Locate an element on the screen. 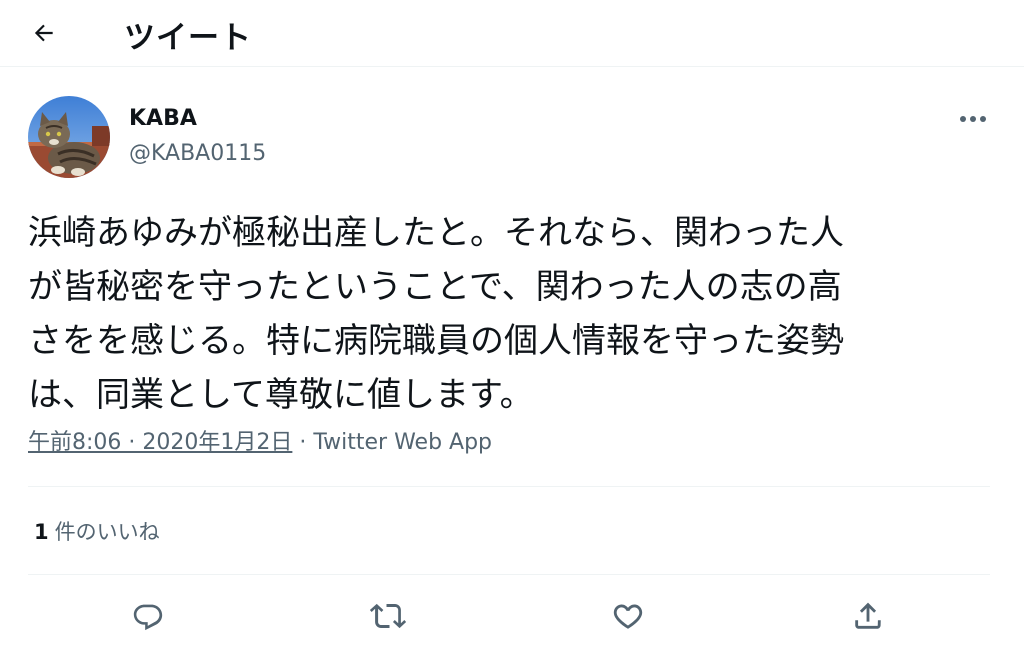  cat-photo-avatar is located at coordinates (69, 137).